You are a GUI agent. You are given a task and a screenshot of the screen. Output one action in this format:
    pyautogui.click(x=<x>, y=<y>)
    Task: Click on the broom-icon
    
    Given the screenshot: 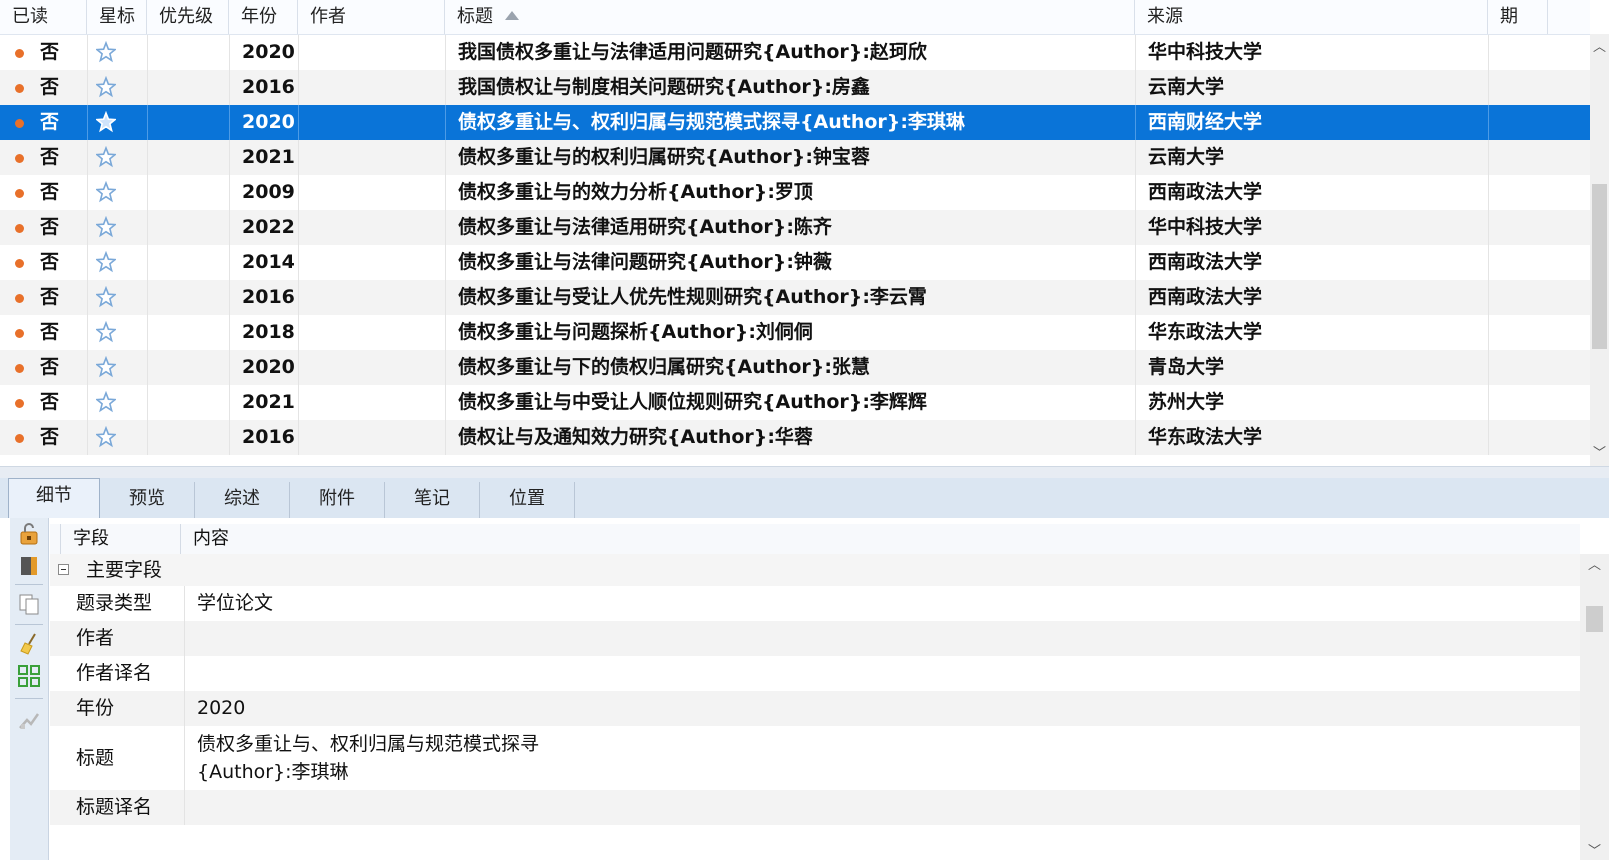 What is the action you would take?
    pyautogui.click(x=29, y=644)
    